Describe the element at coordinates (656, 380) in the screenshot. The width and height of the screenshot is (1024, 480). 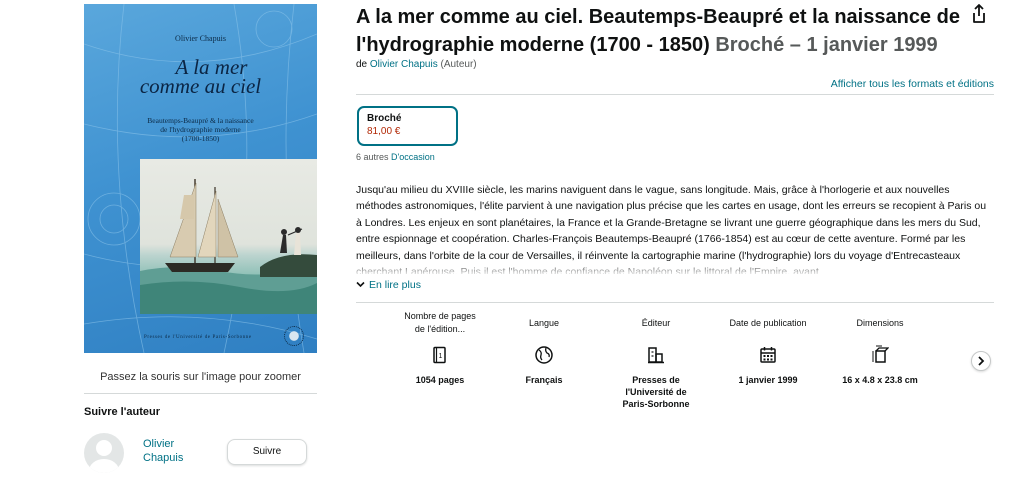
I see `detail-value-line: Presses de` at that location.